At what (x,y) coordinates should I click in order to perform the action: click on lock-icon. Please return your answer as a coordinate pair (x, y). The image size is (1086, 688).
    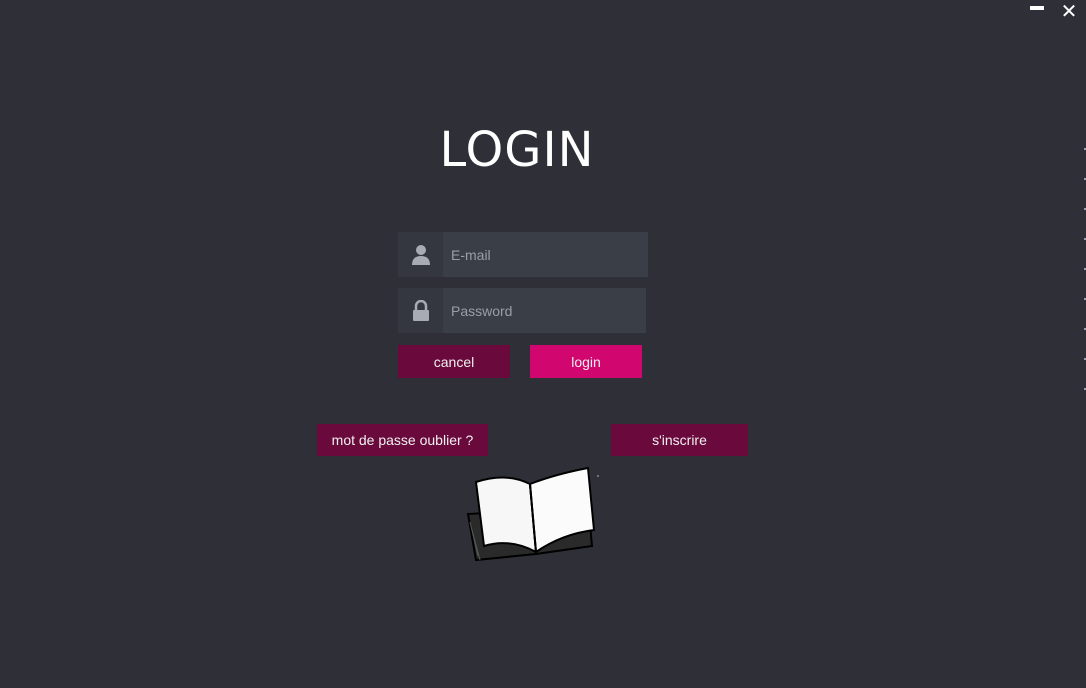
    Looking at the image, I should click on (420, 310).